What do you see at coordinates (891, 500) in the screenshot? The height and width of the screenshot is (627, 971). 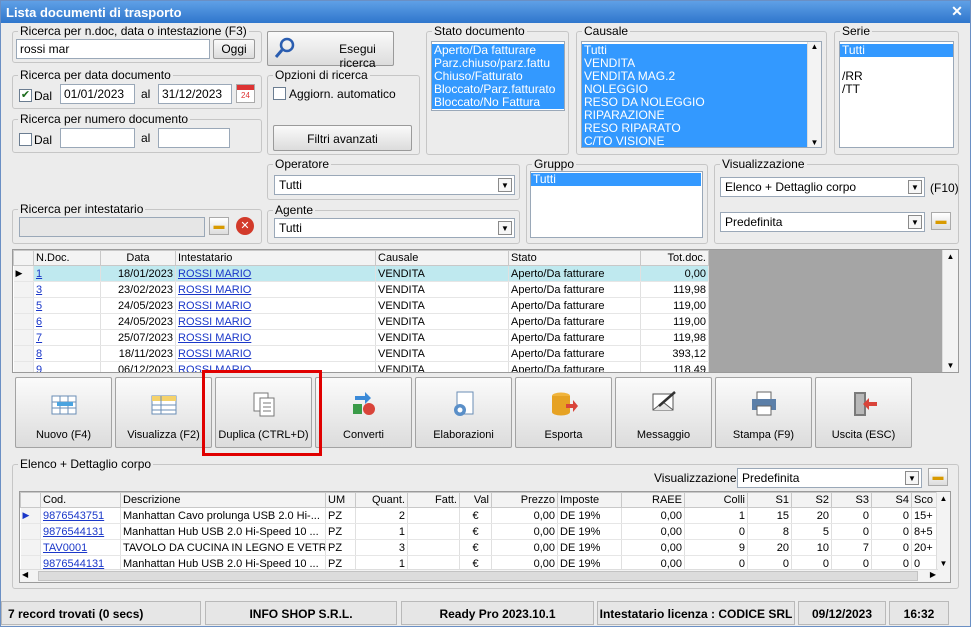 I see `col-header: S4` at bounding box center [891, 500].